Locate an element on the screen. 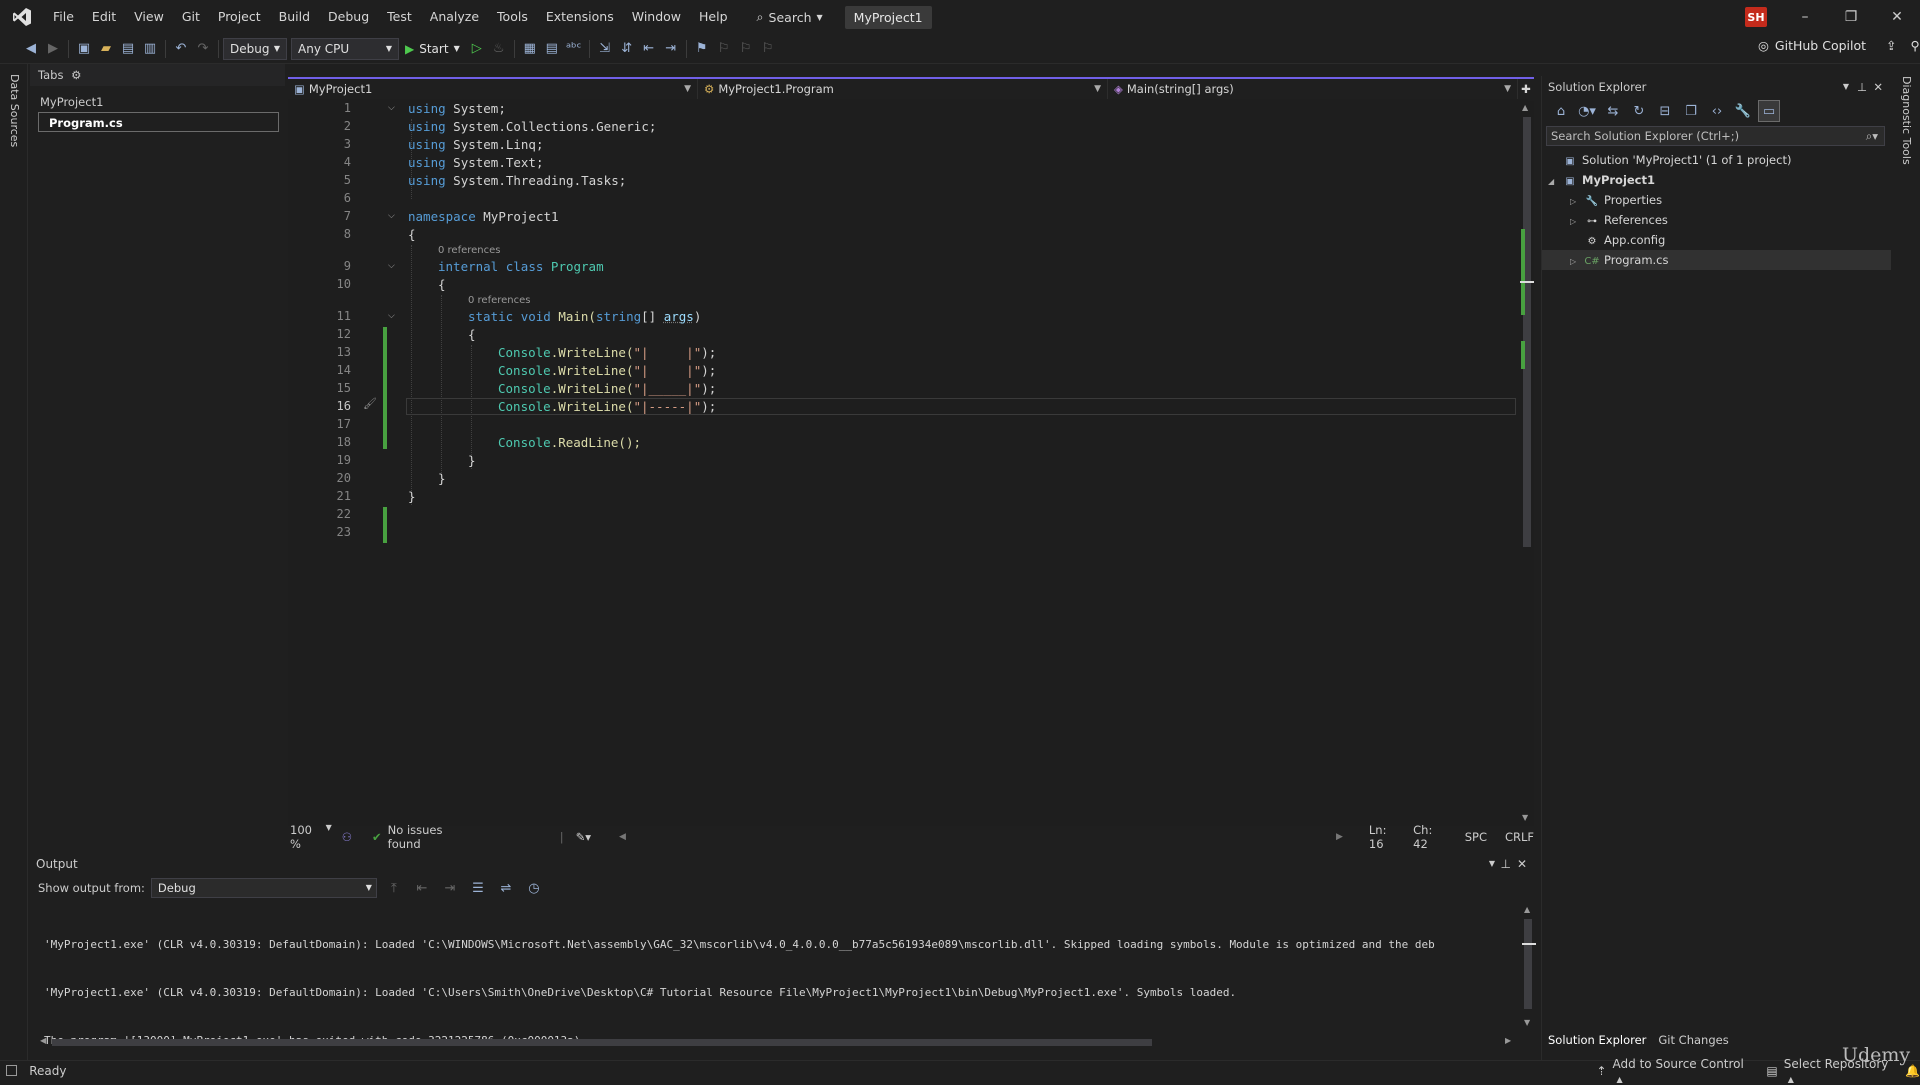 The height and width of the screenshot is (1085, 1920). indent-icon: ⇥ is located at coordinates (671, 49).